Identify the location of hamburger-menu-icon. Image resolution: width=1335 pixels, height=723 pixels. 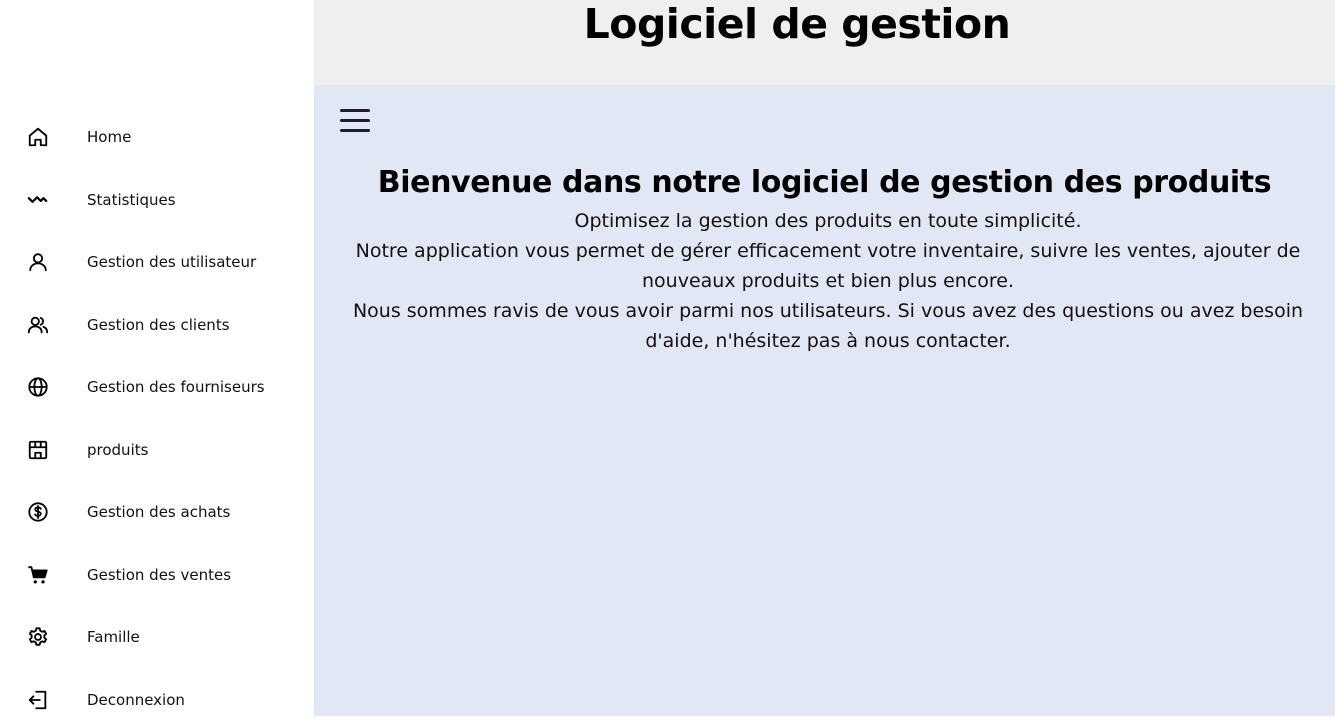
(355, 121).